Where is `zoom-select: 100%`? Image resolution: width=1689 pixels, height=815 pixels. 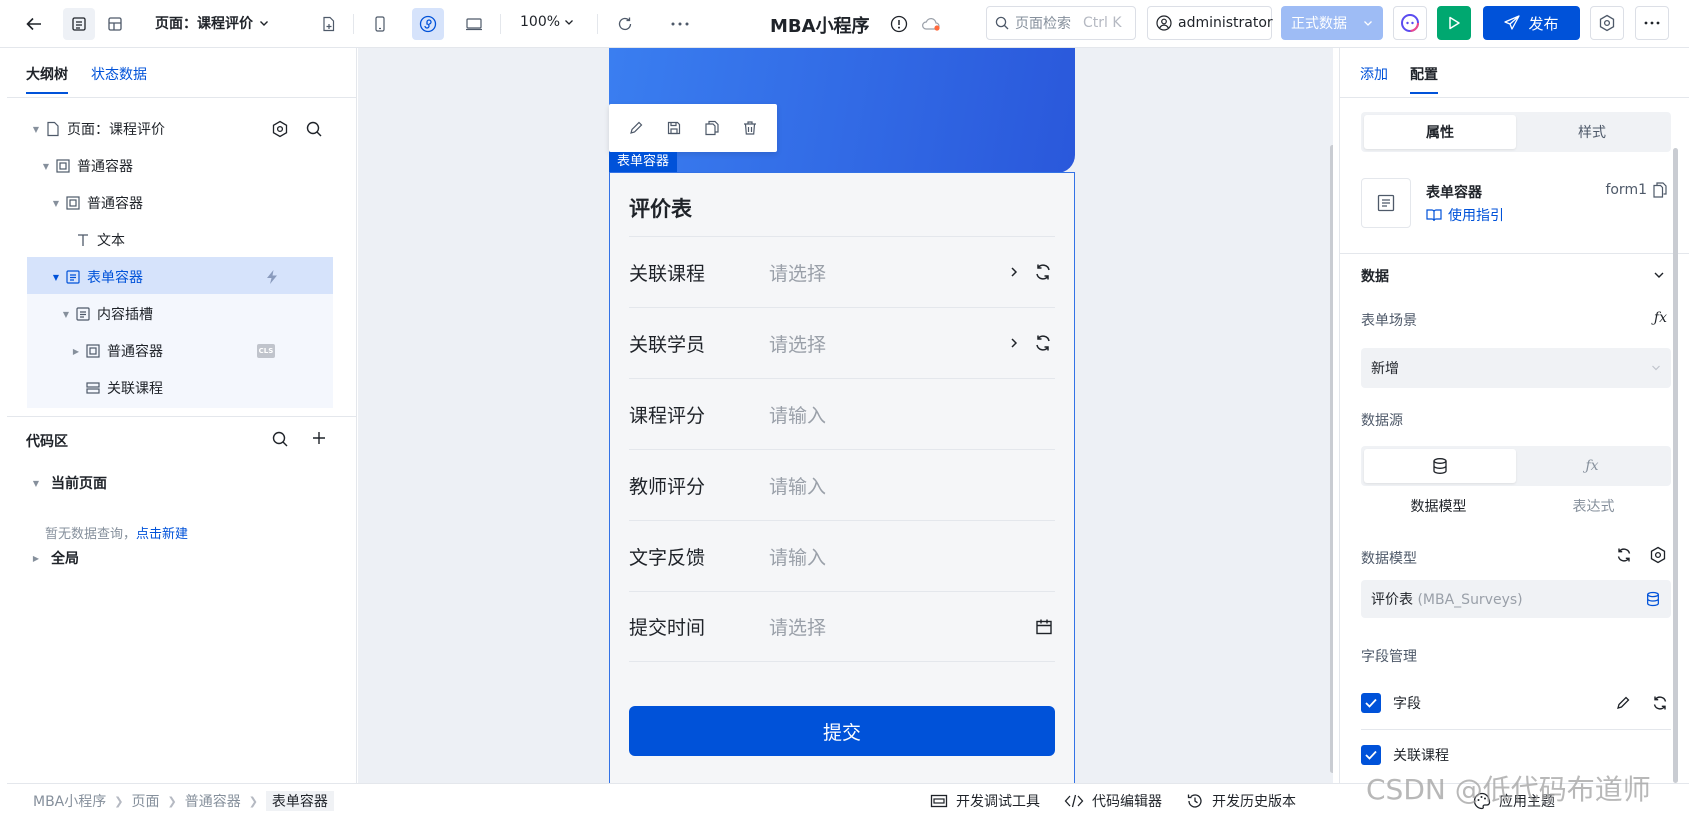 zoom-select: 100% is located at coordinates (547, 22).